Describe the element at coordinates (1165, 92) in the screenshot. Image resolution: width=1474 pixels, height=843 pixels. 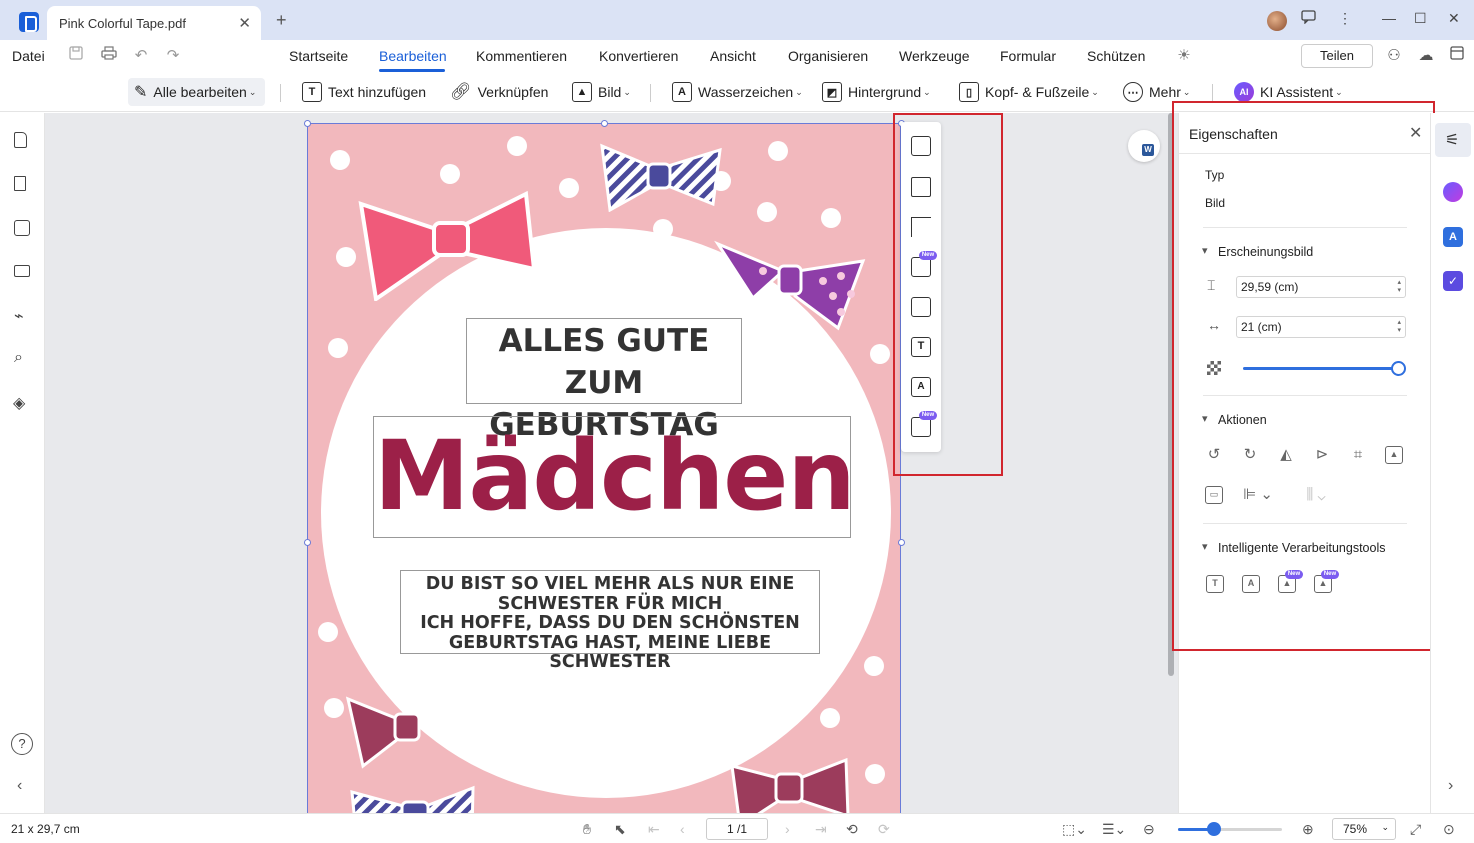
I see `more-label: Mehr` at that location.